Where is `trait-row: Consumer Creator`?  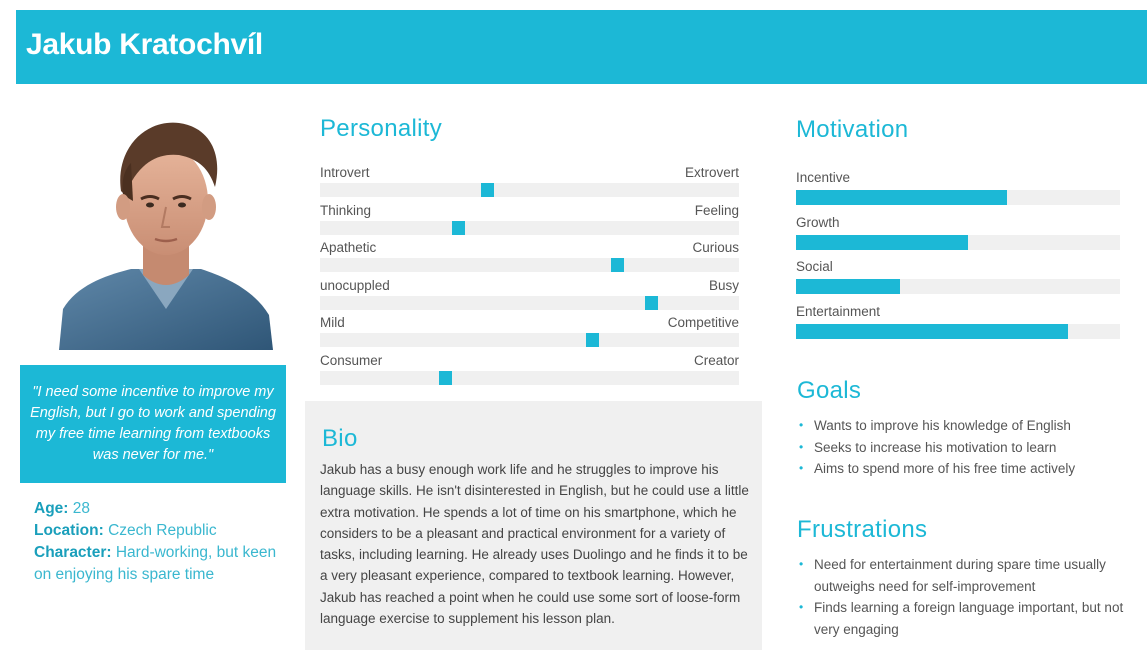 trait-row: Consumer Creator is located at coordinates (529, 371).